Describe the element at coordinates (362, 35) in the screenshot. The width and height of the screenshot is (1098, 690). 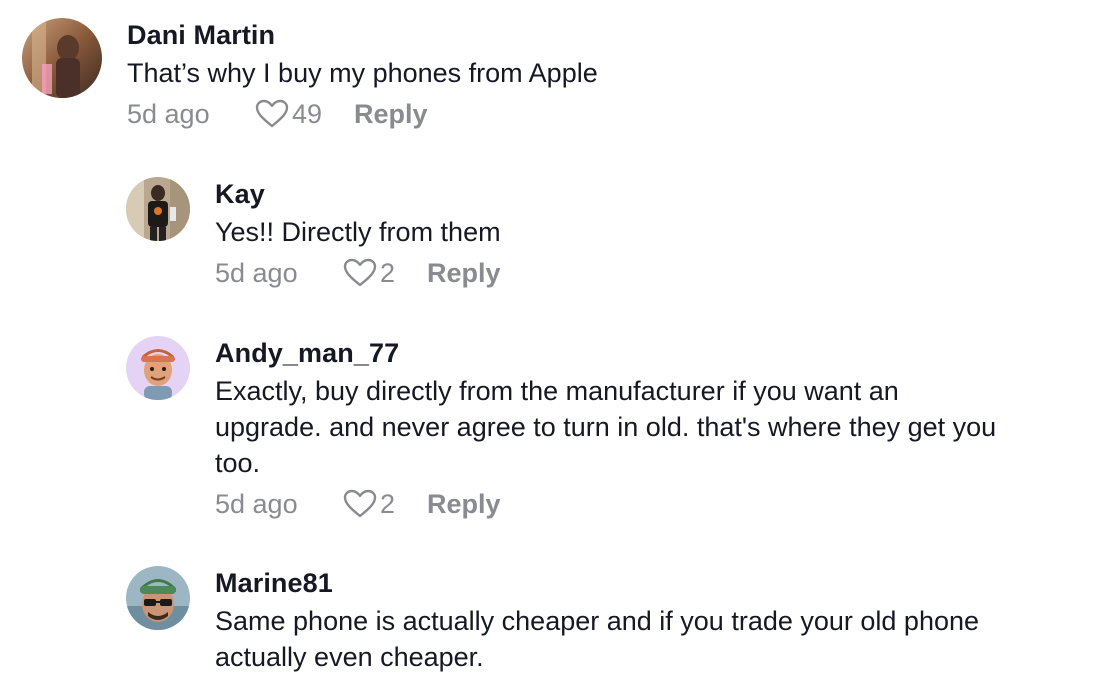
I see `comment-username: Dani Martin` at that location.